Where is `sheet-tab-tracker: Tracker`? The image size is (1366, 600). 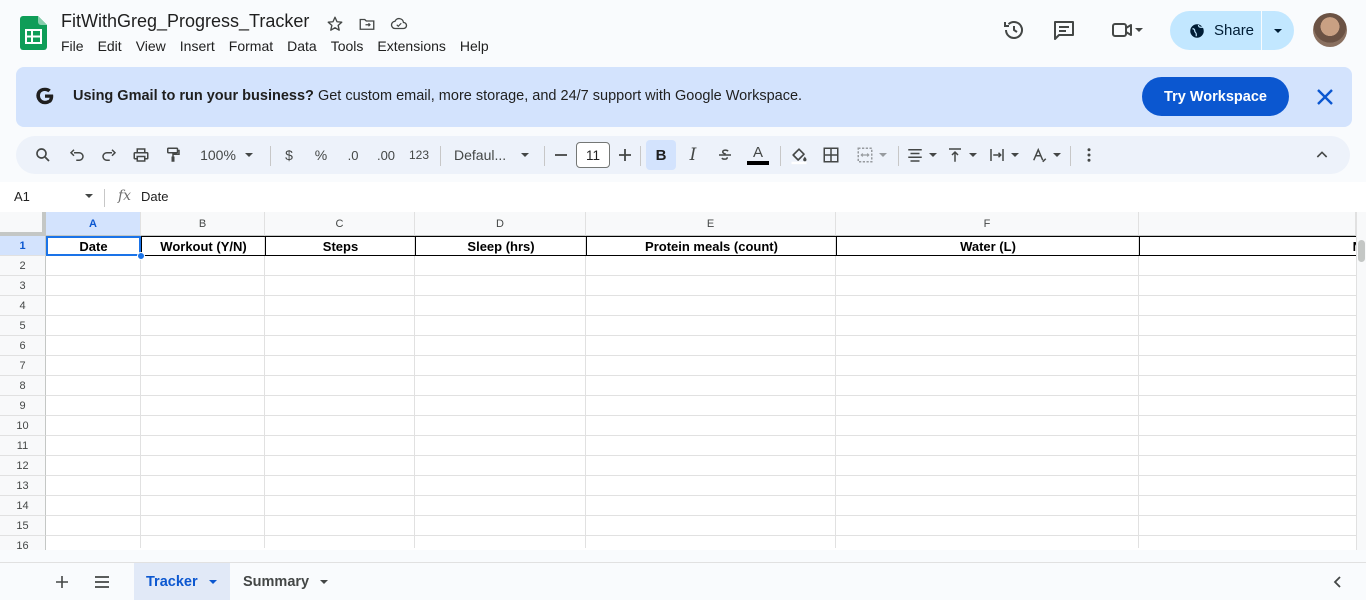 sheet-tab-tracker: Tracker is located at coordinates (182, 581).